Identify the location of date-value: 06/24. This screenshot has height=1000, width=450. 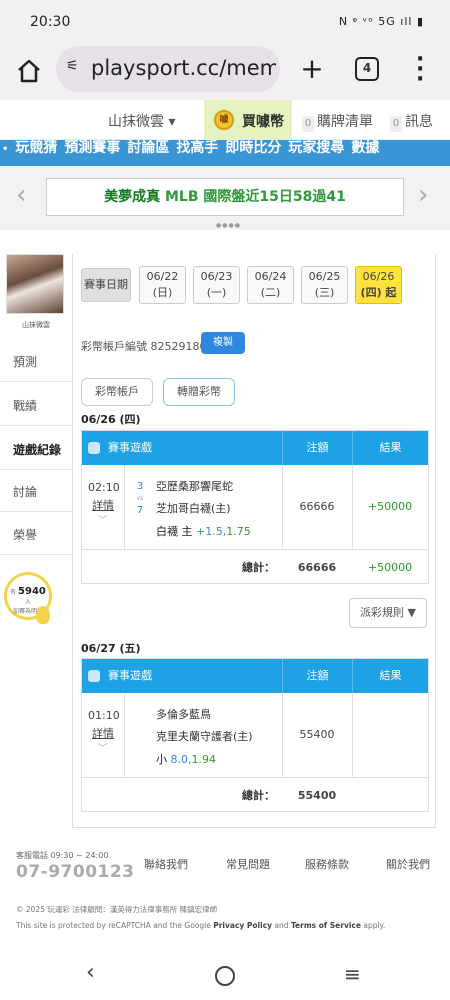
(270, 276).